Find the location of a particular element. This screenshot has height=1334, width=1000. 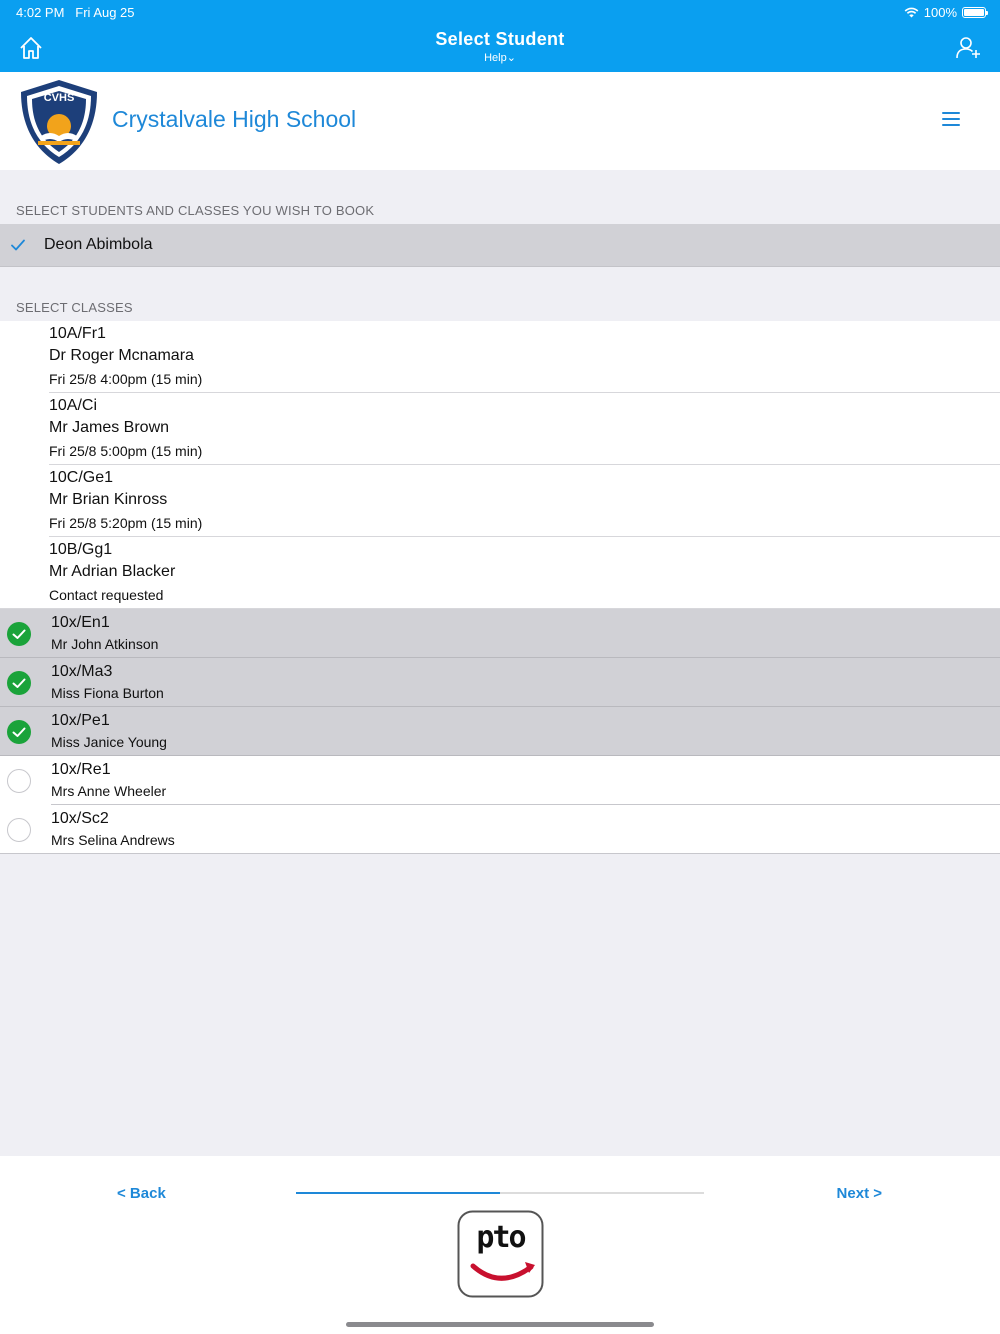

pto-logo-text: pto is located at coordinates (501, 1237).